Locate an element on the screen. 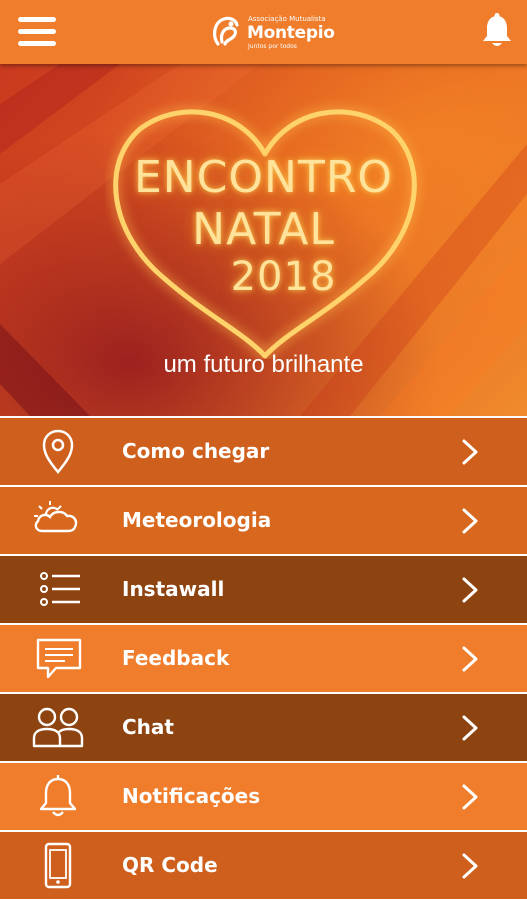 Image resolution: width=527 pixels, height=900 pixels. menu-item-meteorologia: Meteorologia is located at coordinates (263, 520).